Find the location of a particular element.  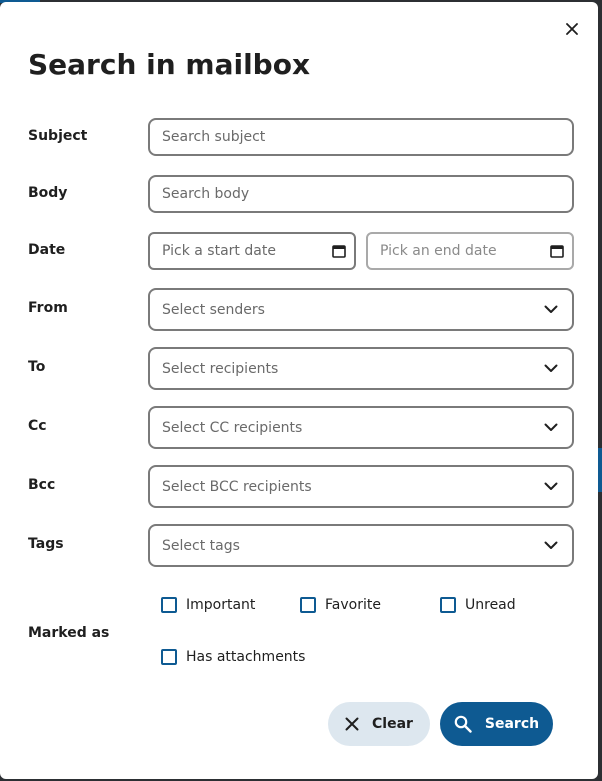

from-placeholder: Select senders is located at coordinates (213, 309).